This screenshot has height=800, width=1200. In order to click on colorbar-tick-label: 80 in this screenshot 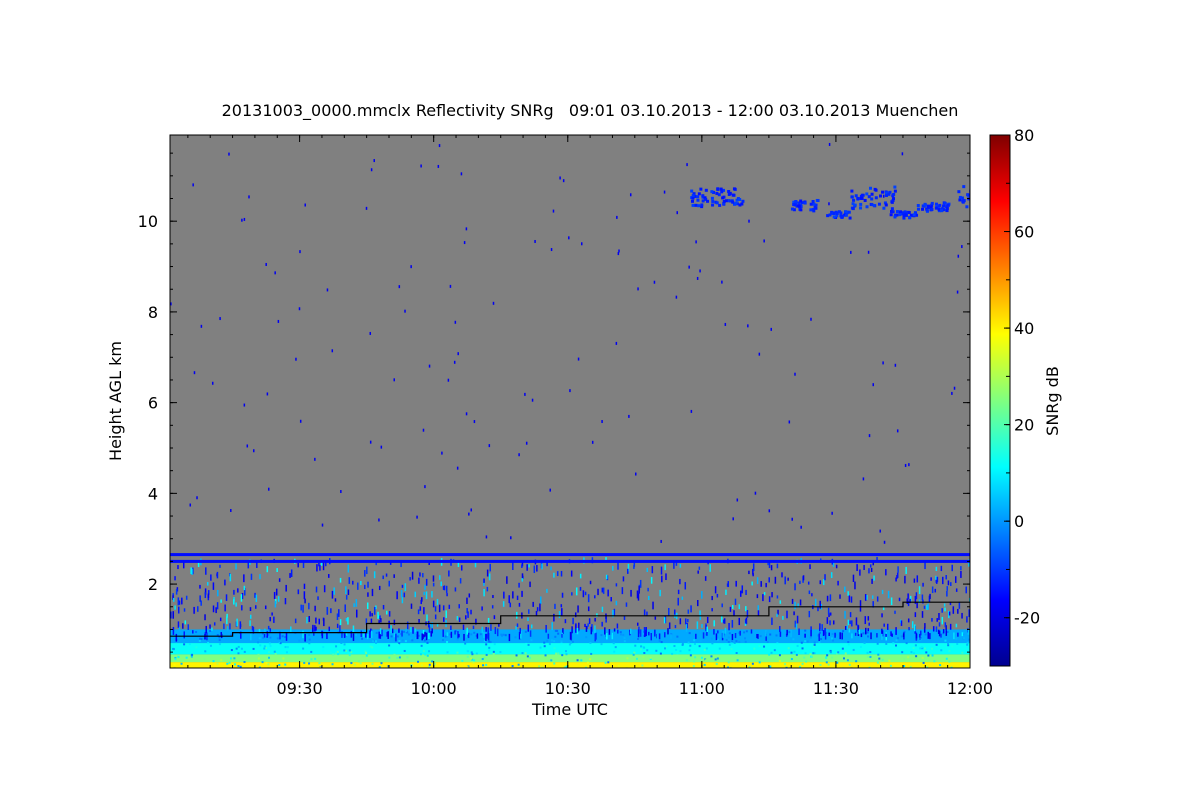, I will do `click(1024, 135)`.